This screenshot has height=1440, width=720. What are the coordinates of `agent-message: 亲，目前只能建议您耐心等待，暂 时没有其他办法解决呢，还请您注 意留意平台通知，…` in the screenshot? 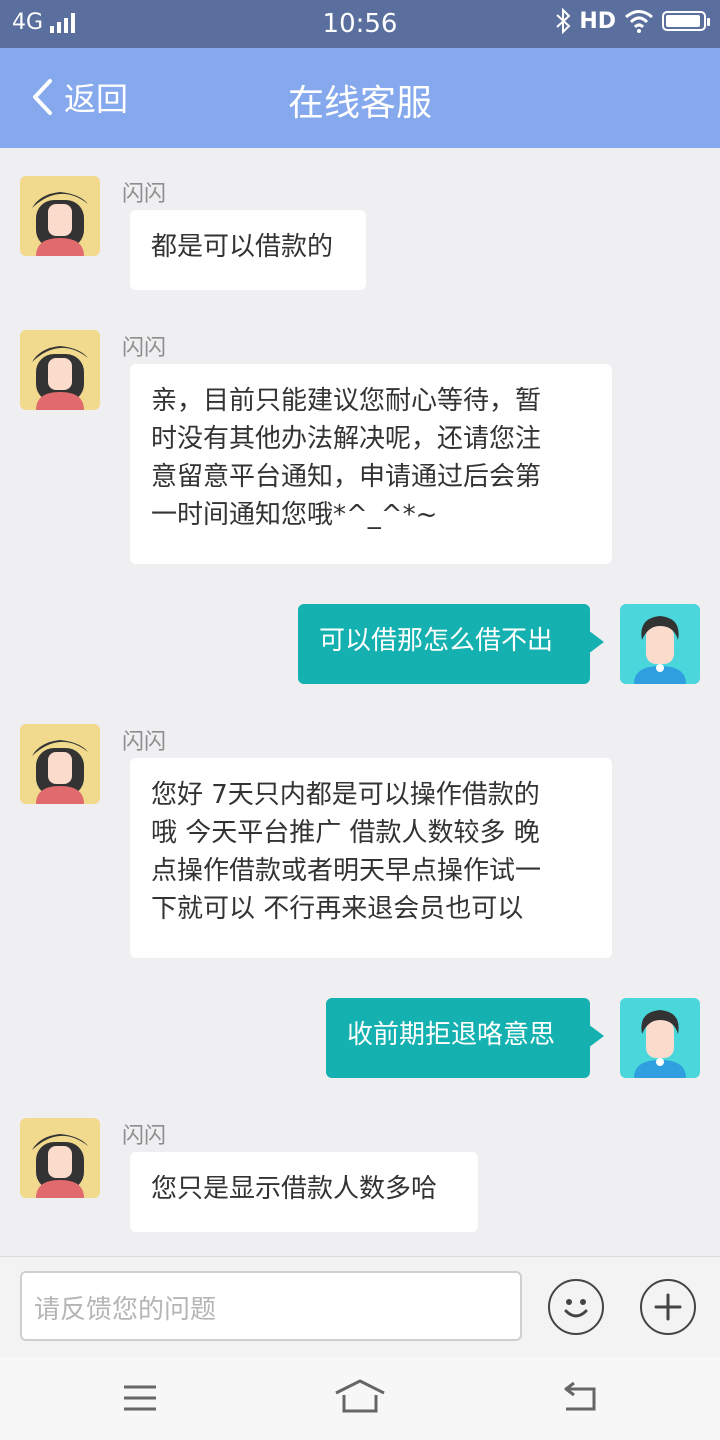 It's located at (371, 464).